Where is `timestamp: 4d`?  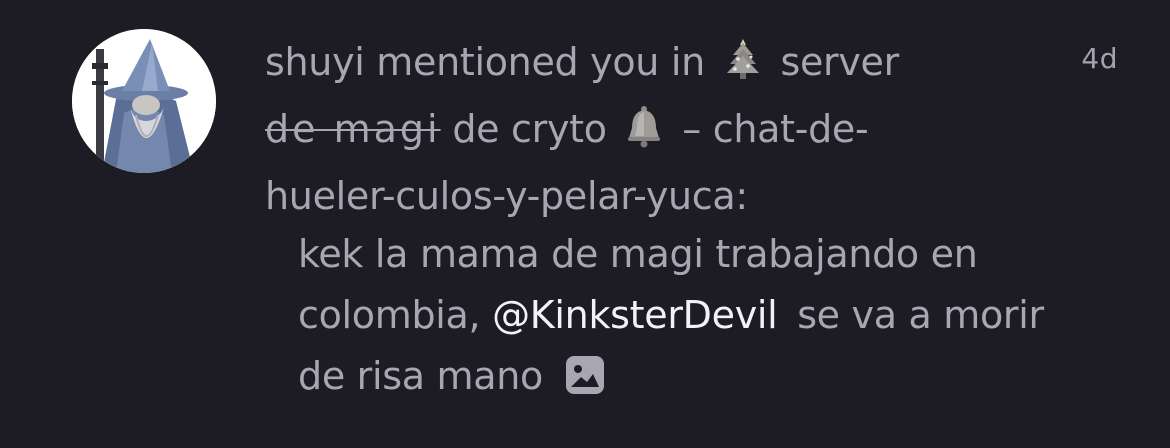
timestamp: 4d is located at coordinates (1099, 58).